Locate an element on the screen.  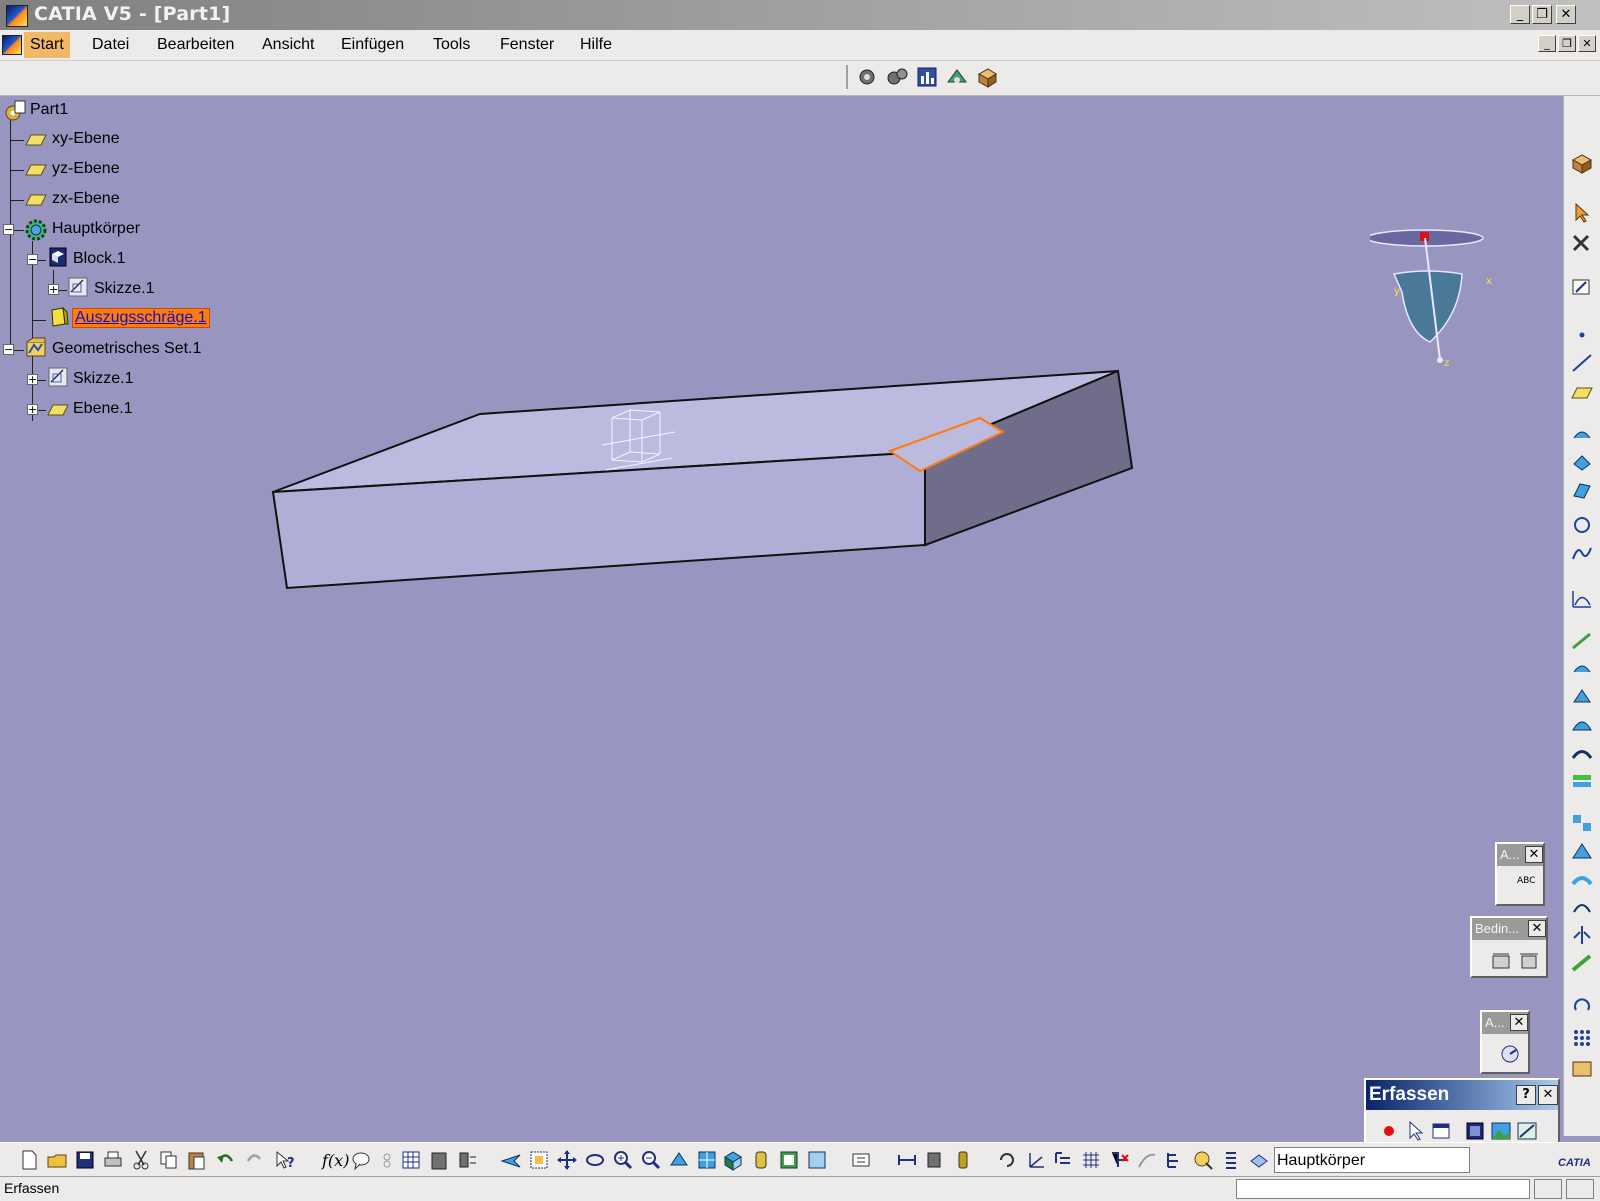
multi-section-icon is located at coordinates (1582, 753).